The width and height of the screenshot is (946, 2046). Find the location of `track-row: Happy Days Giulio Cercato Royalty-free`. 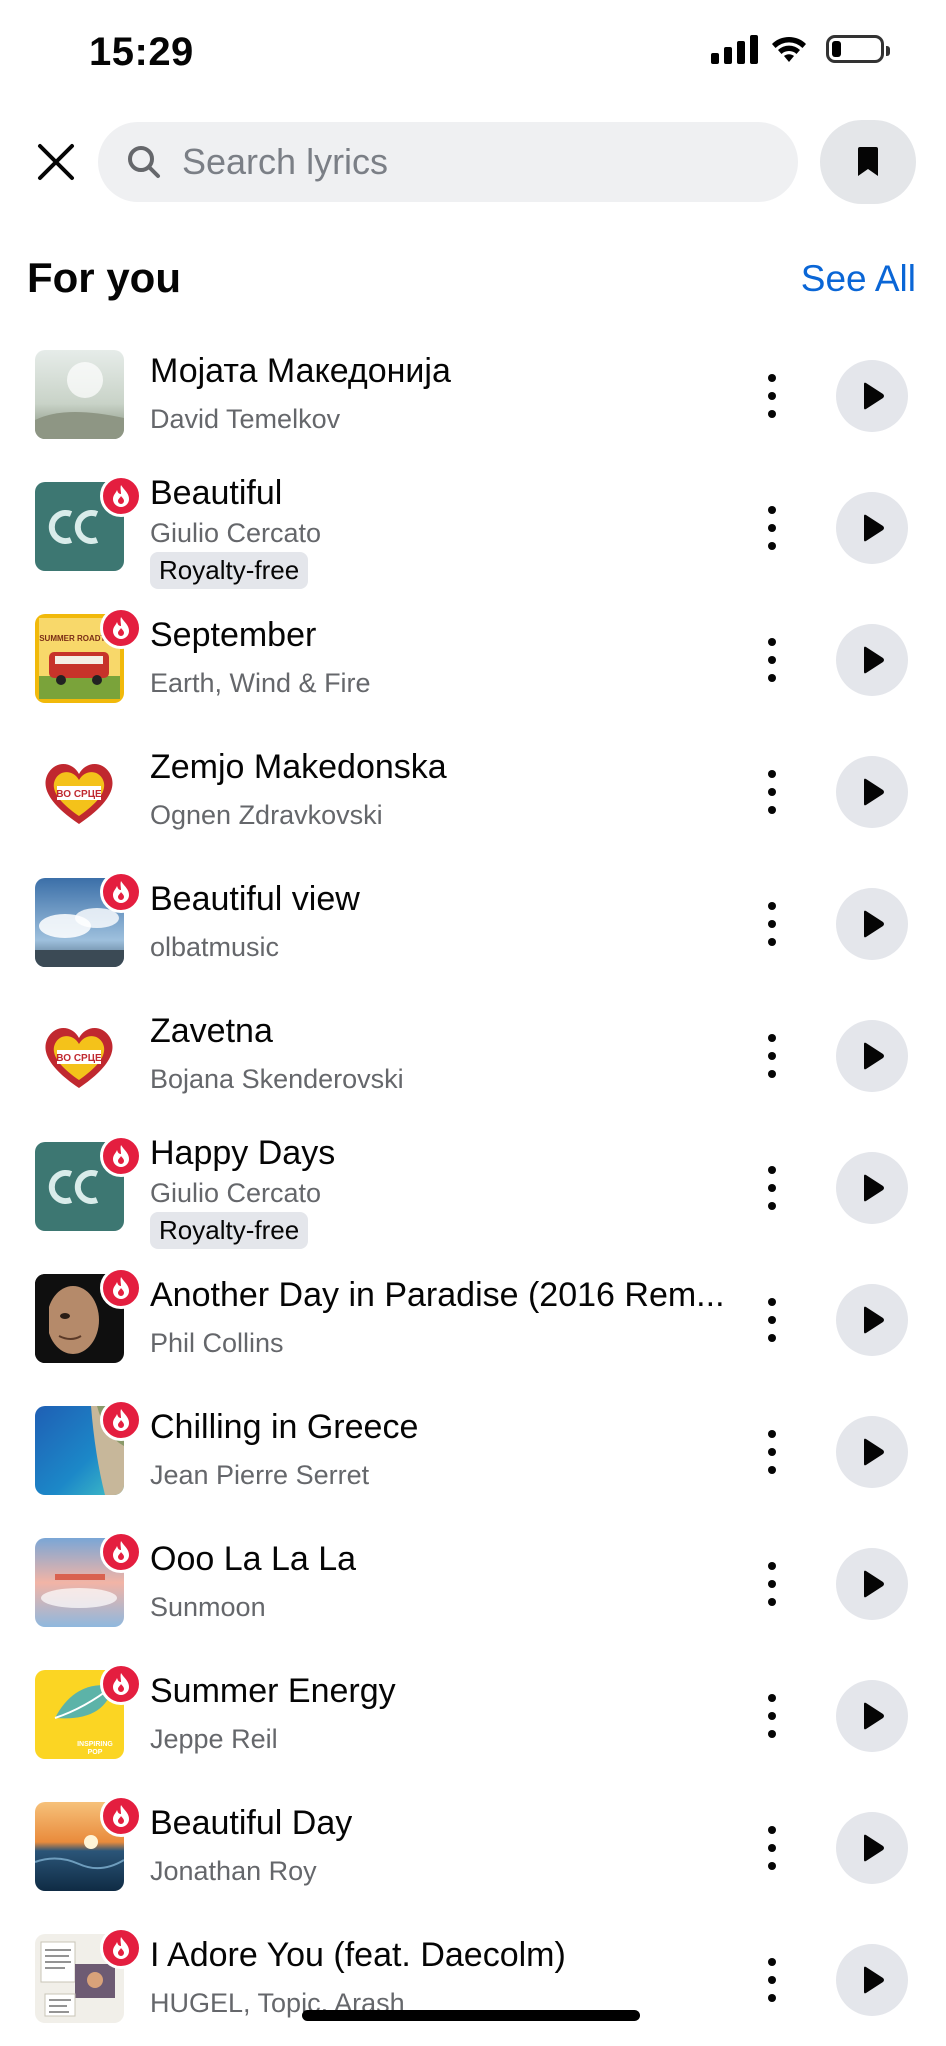

track-row: Happy Days Giulio Cercato Royalty-free is located at coordinates (473, 1188).